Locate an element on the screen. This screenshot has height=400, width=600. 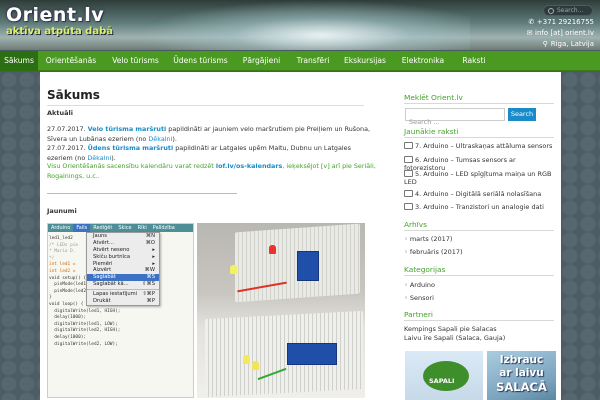
sapali-banner: SAPALI is located at coordinates (444, 375).